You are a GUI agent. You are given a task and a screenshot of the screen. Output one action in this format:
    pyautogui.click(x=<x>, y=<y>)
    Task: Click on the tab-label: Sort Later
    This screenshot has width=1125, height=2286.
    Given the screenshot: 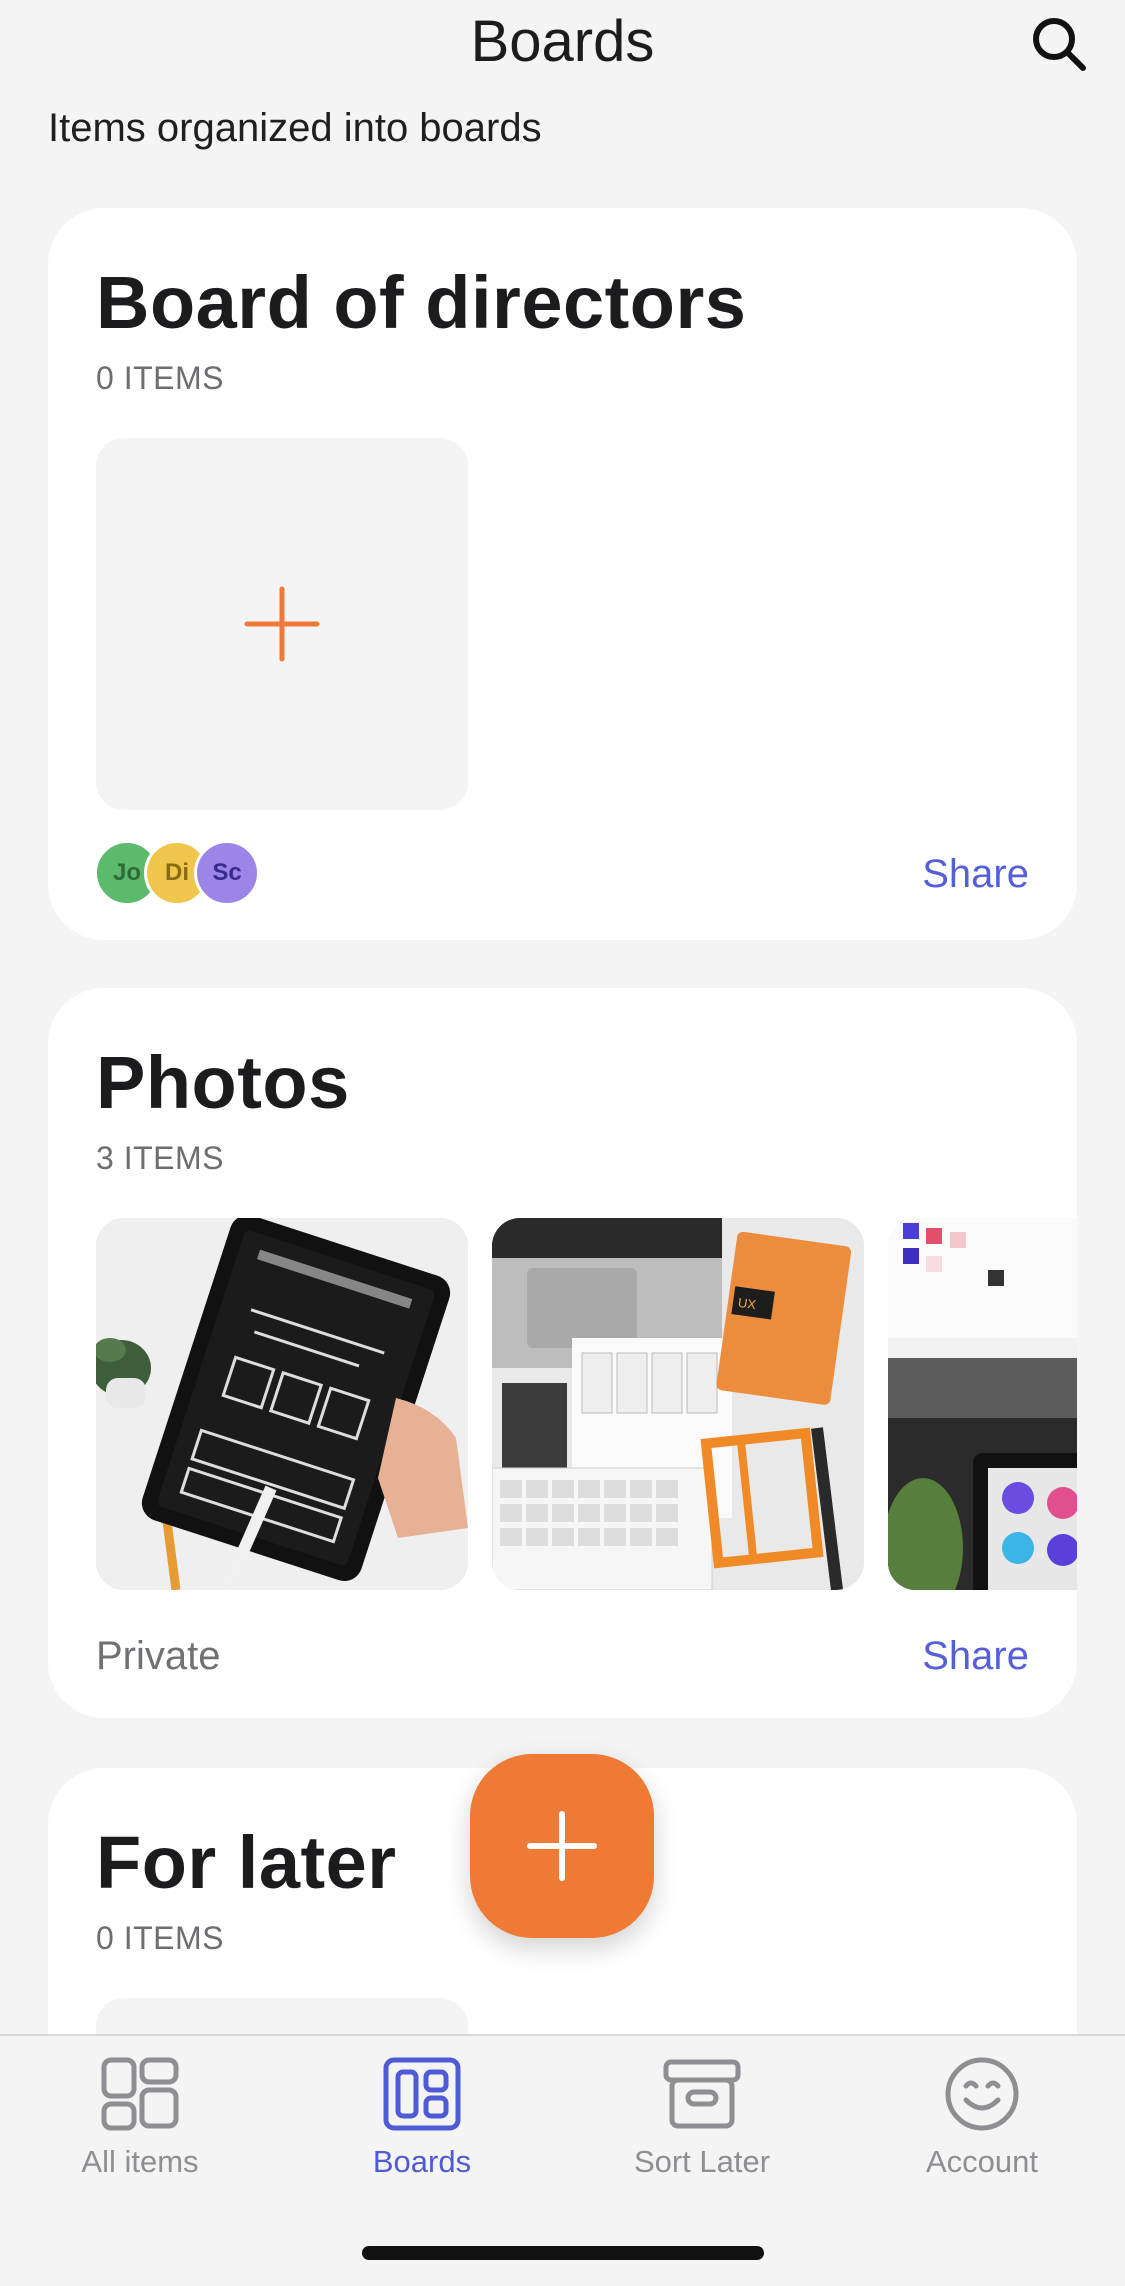 What is the action you would take?
    pyautogui.click(x=702, y=2161)
    